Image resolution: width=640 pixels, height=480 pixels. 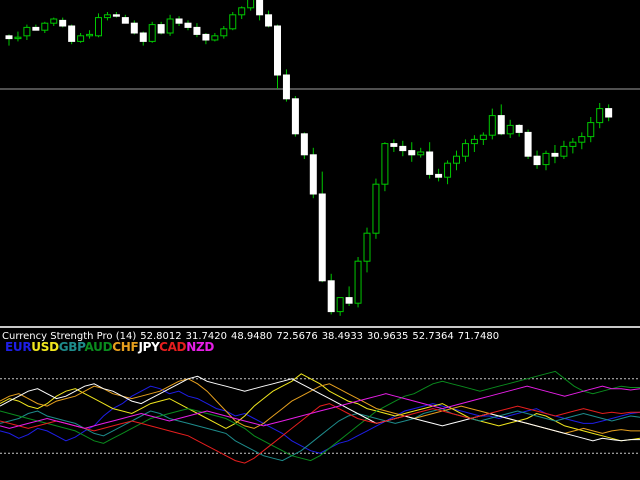 I want to click on legend-item-usd: USD, so click(x=45, y=347).